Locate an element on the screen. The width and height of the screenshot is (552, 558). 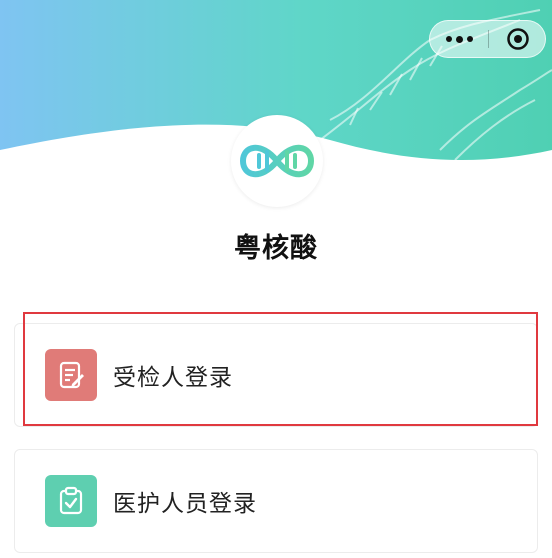
app-logo is located at coordinates (277, 161).